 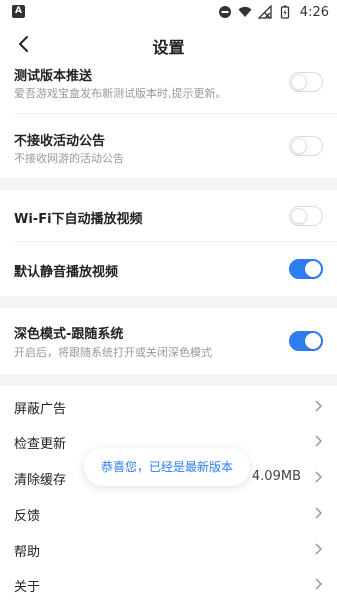 What do you see at coordinates (306, 269) in the screenshot?
I see `mute-autoplay-toggle` at bounding box center [306, 269].